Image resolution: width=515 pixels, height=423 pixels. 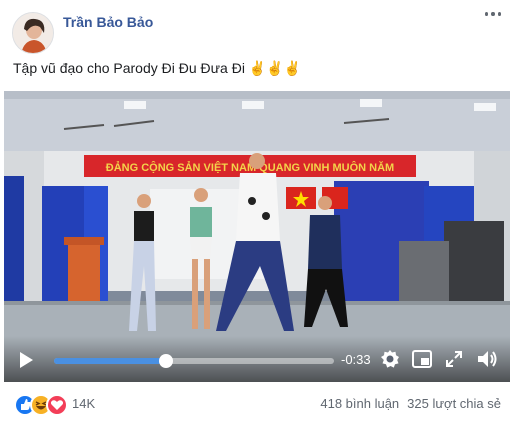 What do you see at coordinates (166, 361) in the screenshot?
I see `video-progress-handle` at bounding box center [166, 361].